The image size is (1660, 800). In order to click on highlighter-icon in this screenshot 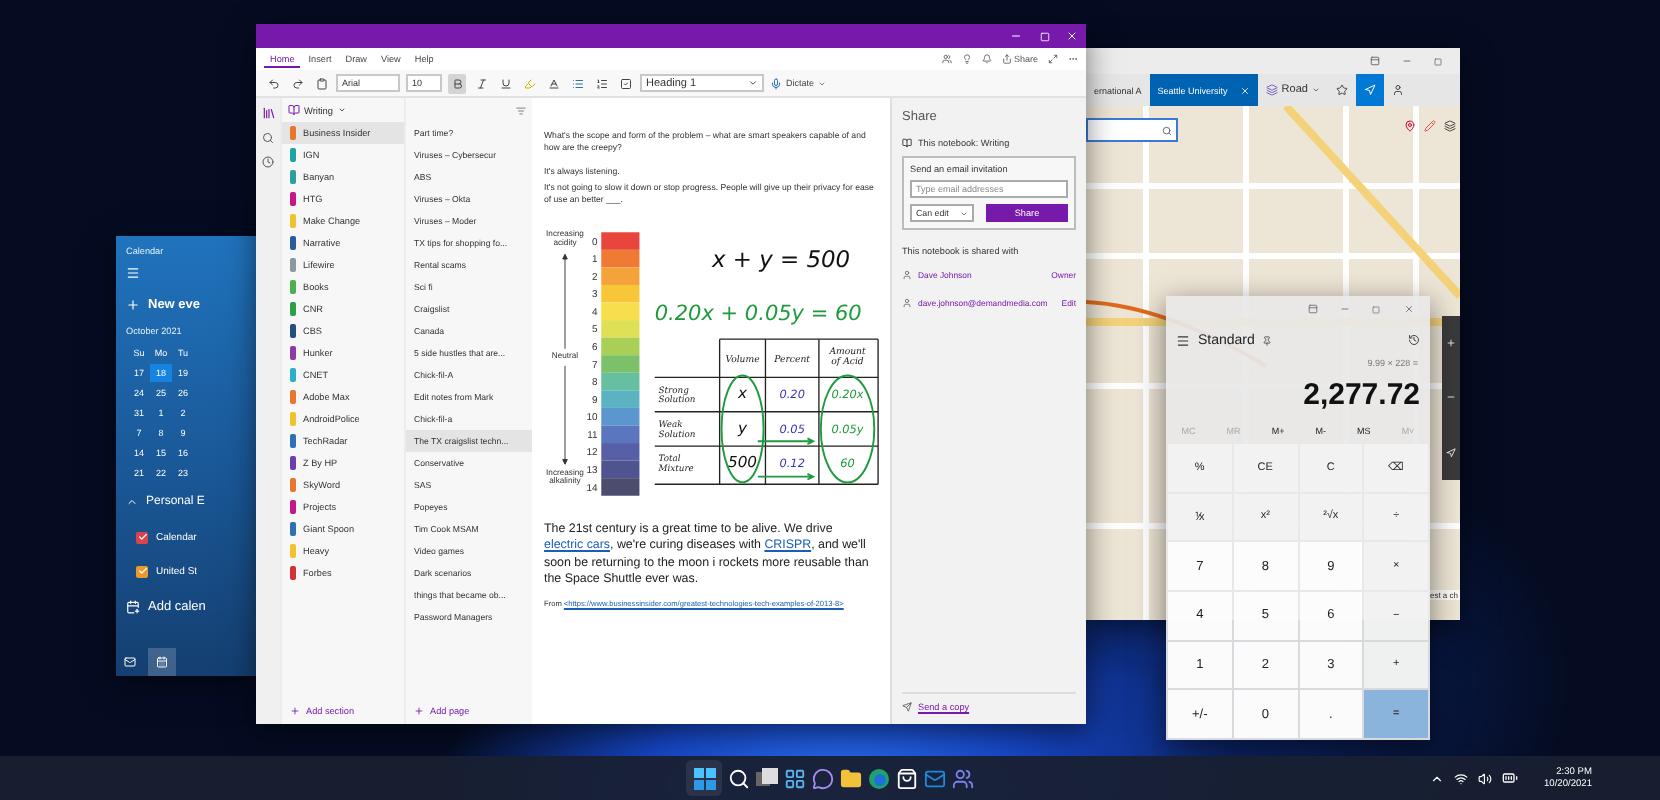, I will do `click(529, 83)`.